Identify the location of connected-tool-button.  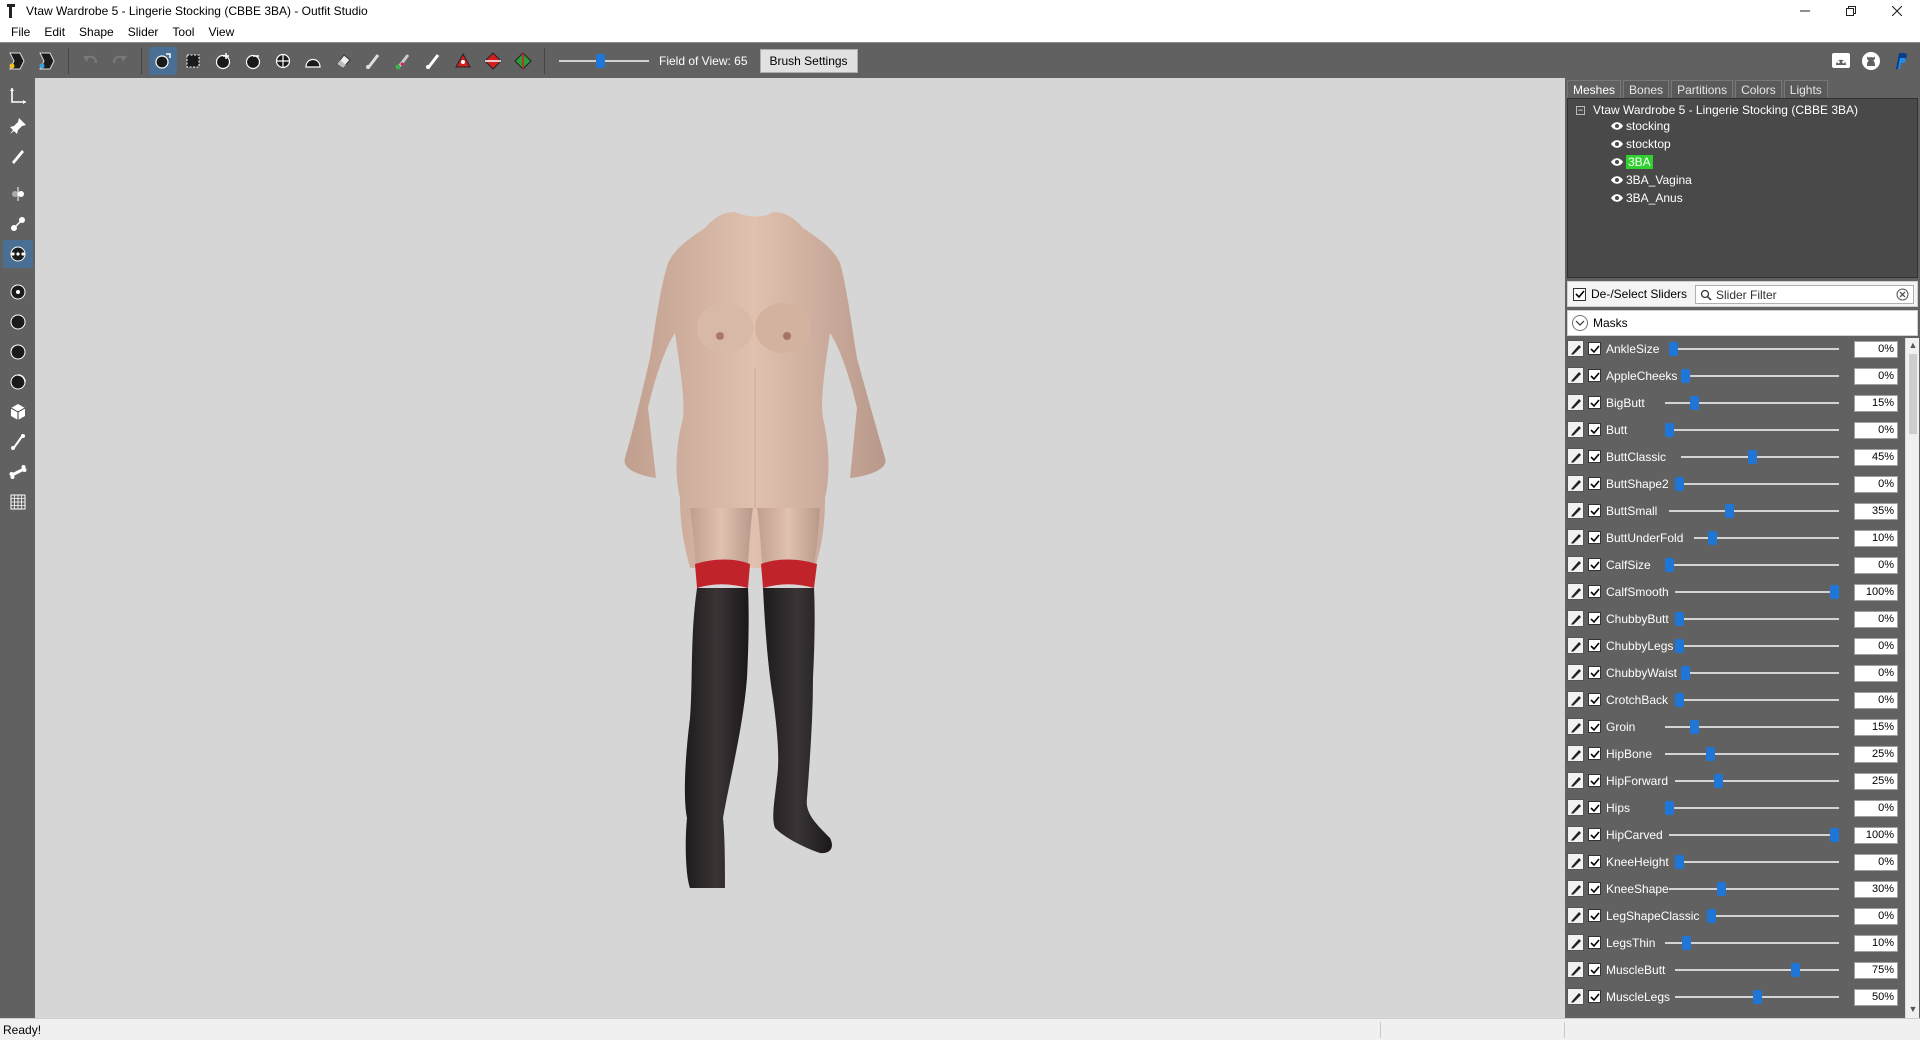
(18, 224).